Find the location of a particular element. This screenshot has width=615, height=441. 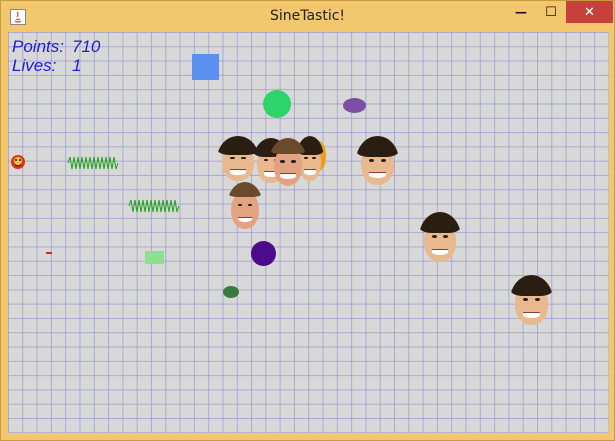

close-button: ✕ is located at coordinates (589, 12).